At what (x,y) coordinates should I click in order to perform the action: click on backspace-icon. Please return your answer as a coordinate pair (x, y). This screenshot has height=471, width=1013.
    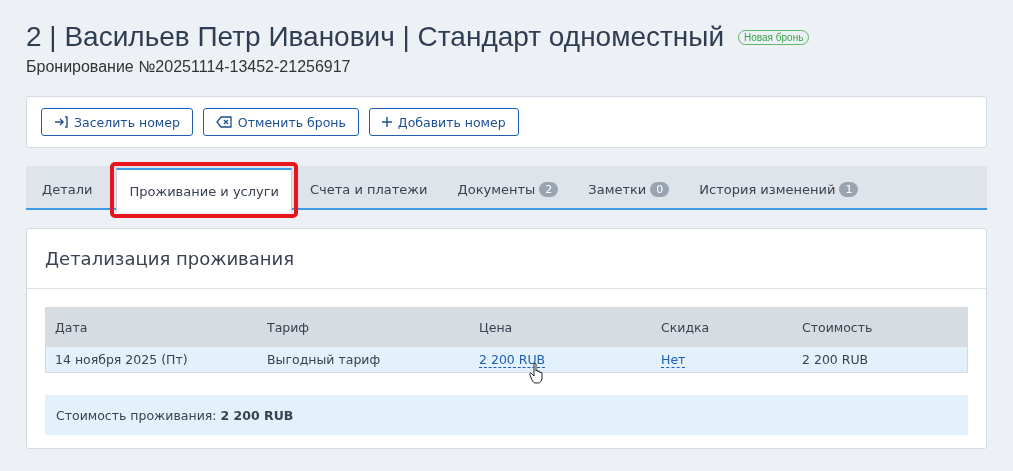
    Looking at the image, I should click on (223, 122).